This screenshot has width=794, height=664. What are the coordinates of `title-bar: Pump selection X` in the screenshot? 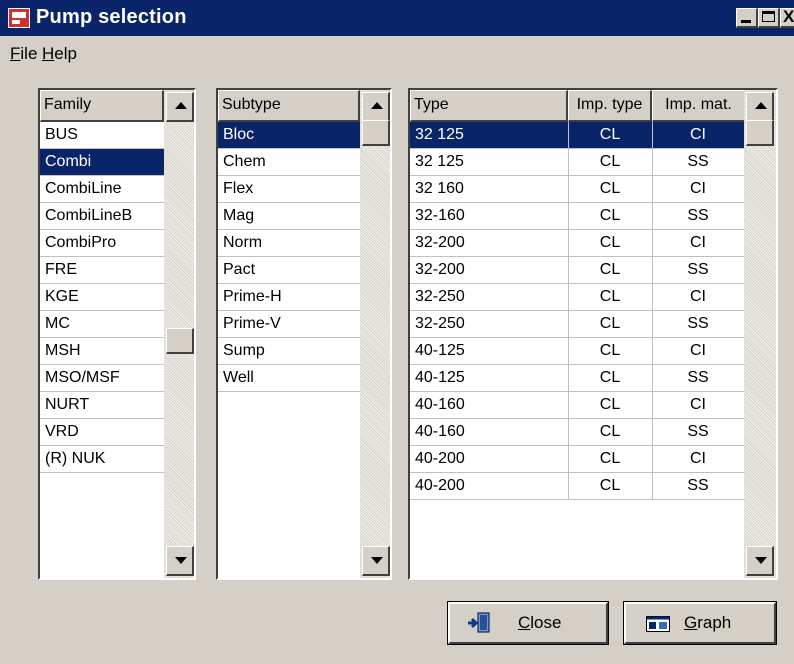 It's located at (397, 18).